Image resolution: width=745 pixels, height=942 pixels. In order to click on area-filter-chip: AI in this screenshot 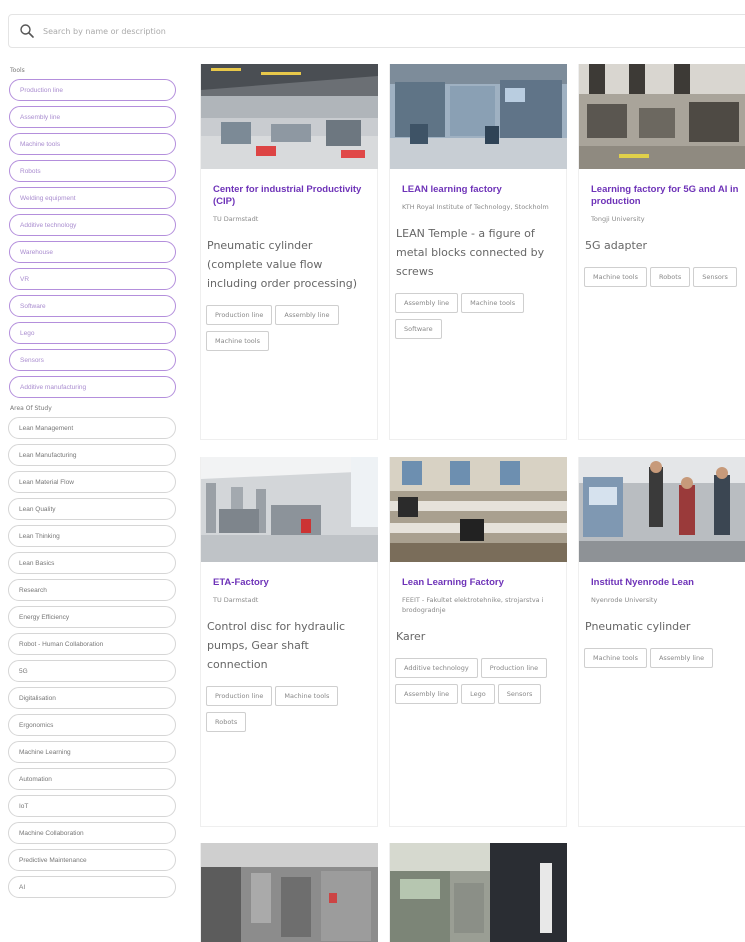, I will do `click(92, 887)`.